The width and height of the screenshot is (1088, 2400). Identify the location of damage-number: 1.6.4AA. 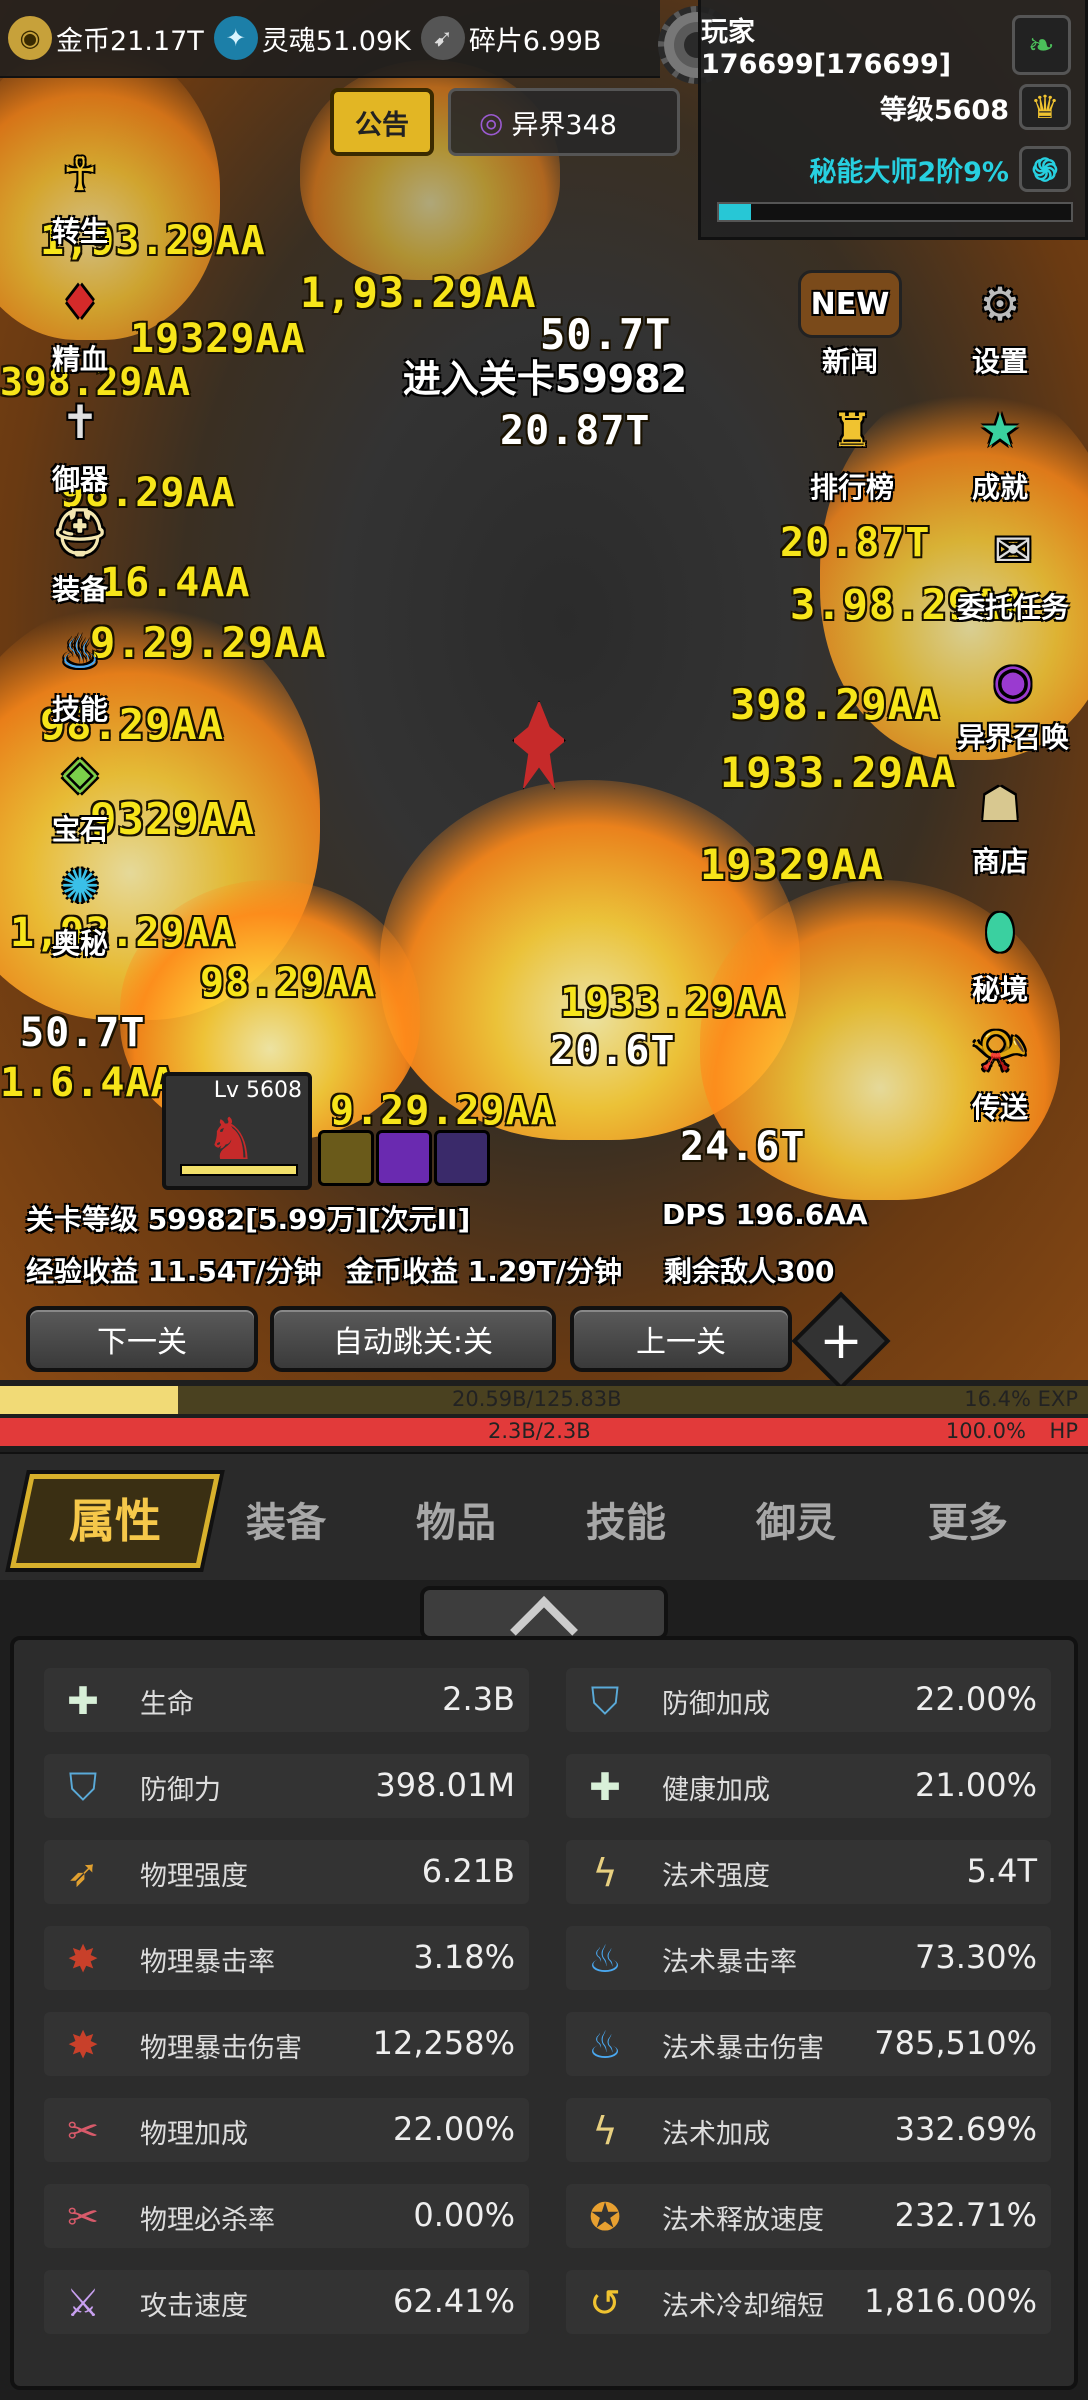
(88, 1083).